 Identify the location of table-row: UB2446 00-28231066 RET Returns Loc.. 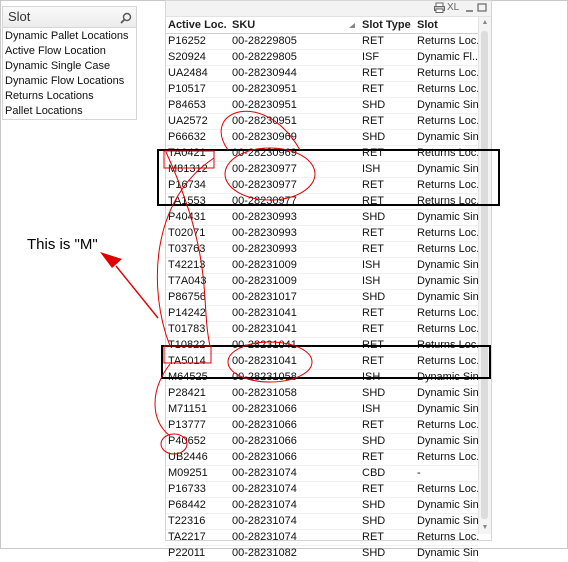
(322, 458).